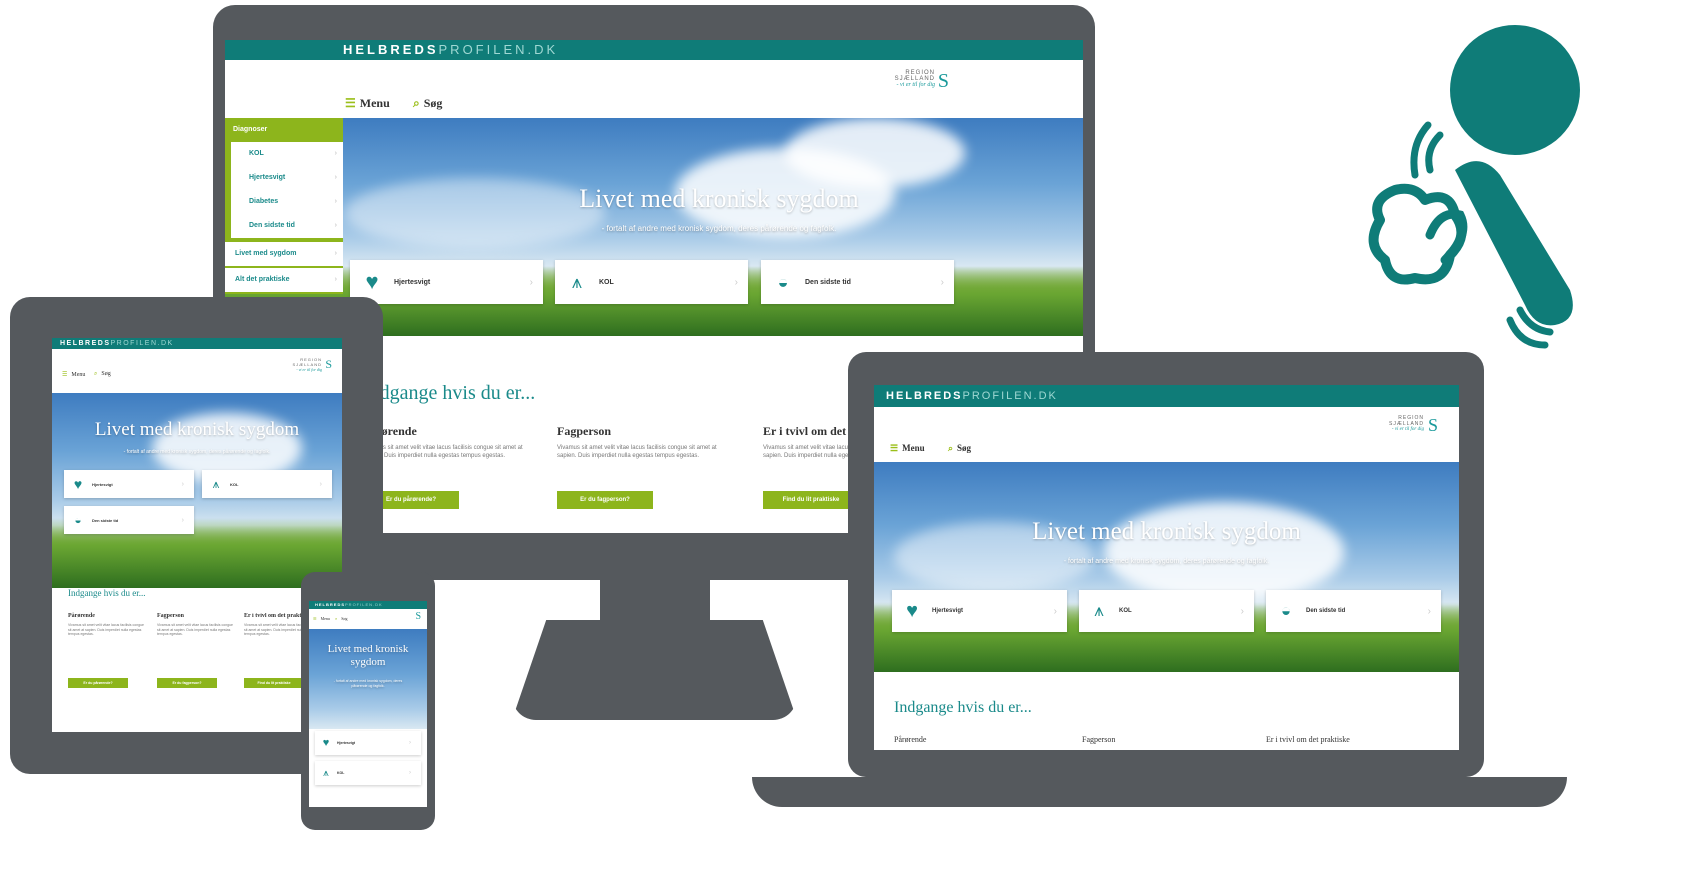 The image size is (1691, 894). What do you see at coordinates (78, 520) in the screenshot?
I see `sunset-icon: ◒` at bounding box center [78, 520].